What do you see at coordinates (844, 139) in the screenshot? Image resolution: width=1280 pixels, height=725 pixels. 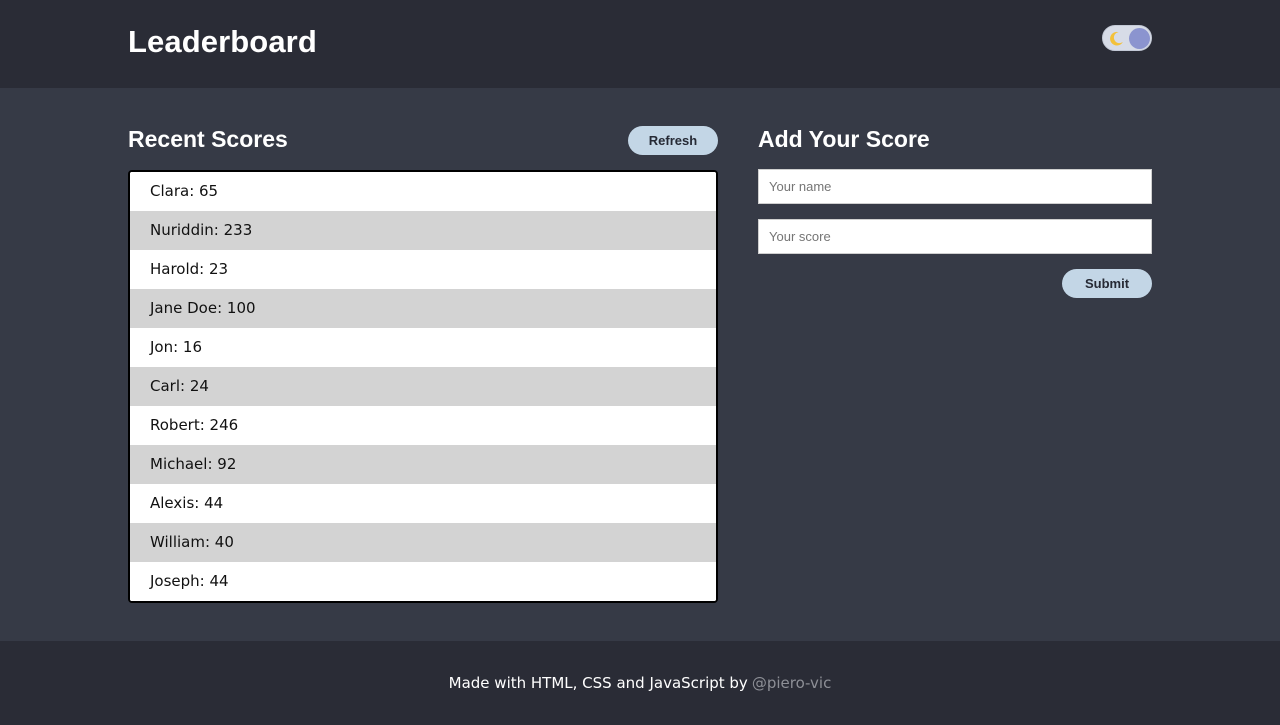 I see `add-score-title: Add Your Score` at bounding box center [844, 139].